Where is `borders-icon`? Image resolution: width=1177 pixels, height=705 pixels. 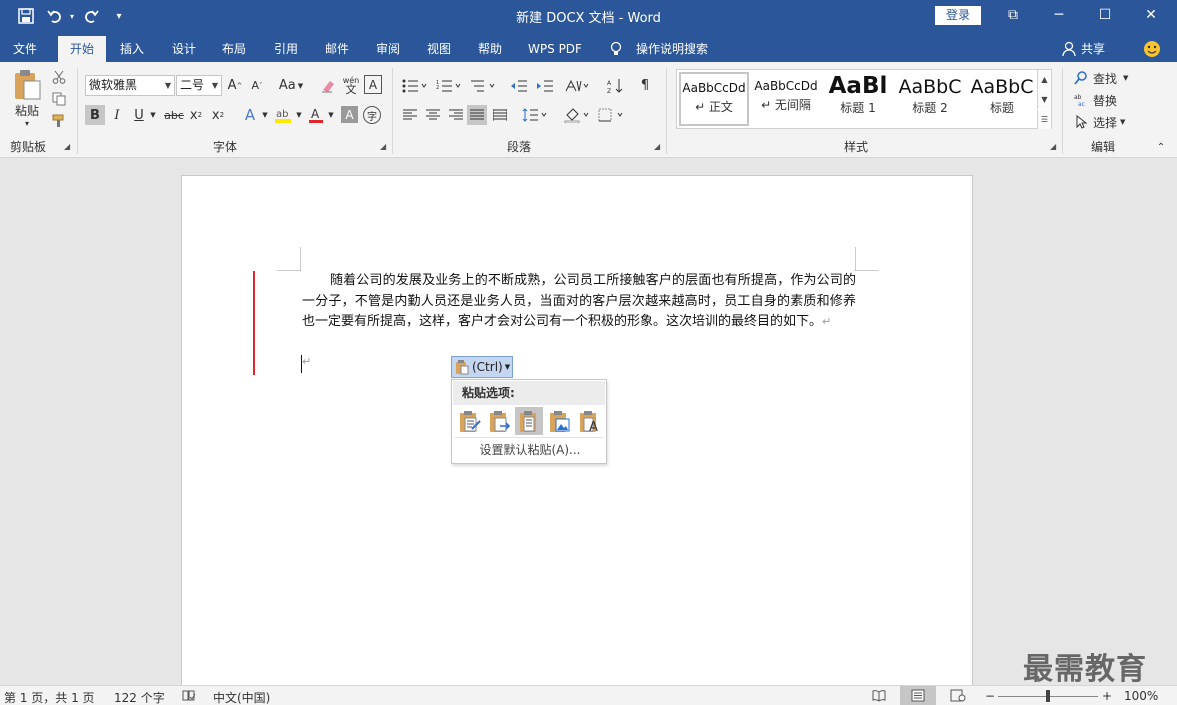 borders-icon is located at coordinates (611, 115).